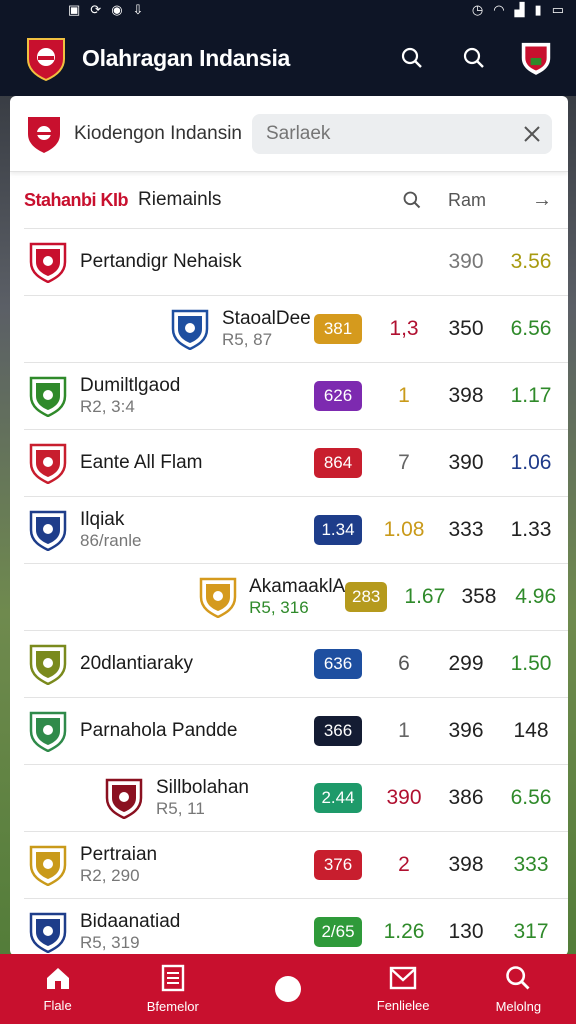 Image resolution: width=576 pixels, height=1024 pixels. I want to click on table-row: Bidaanatiad R5, 319 2/65 1.26 130 317, so click(296, 927).